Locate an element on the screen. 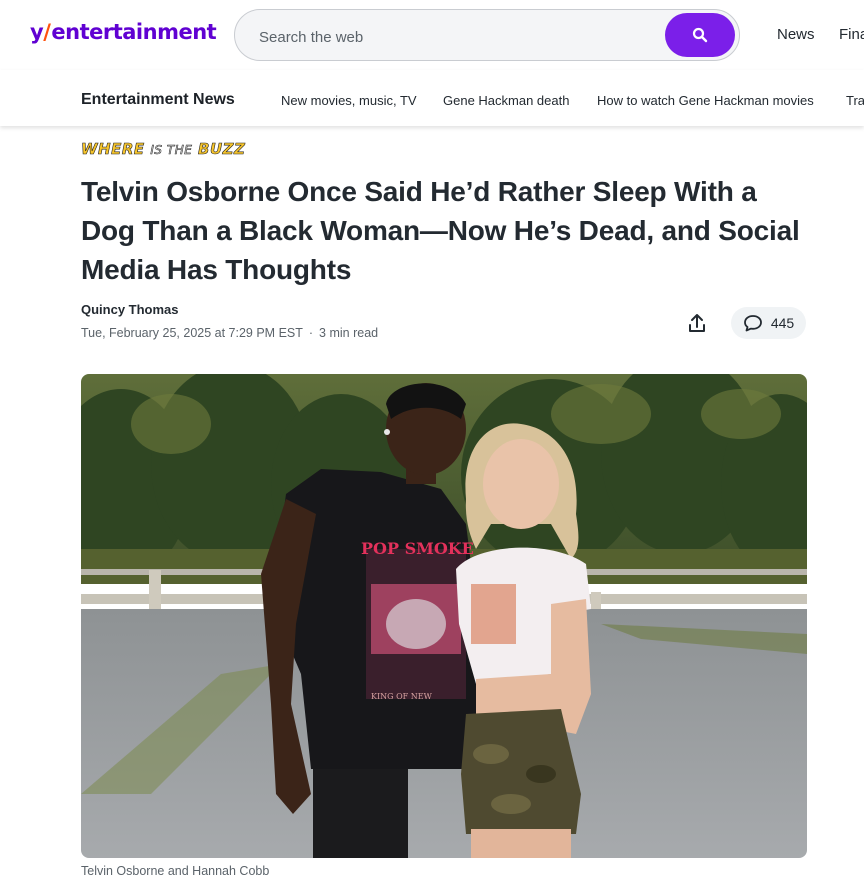 Image resolution: width=864 pixels, height=884 pixels. logo-mark: y is located at coordinates (37, 32).